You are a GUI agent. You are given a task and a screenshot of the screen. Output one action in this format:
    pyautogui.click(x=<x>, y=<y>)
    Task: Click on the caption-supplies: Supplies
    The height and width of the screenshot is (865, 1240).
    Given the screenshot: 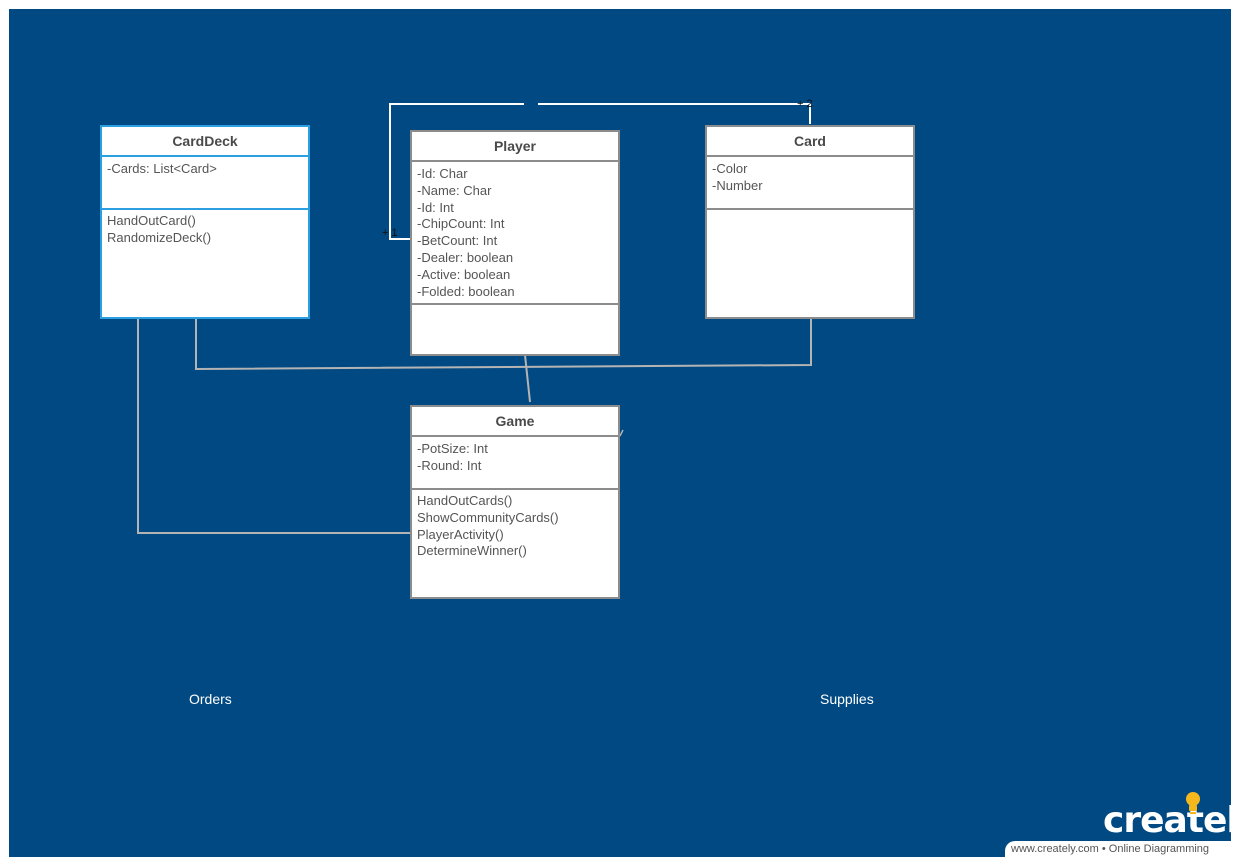 What is the action you would take?
    pyautogui.click(x=847, y=699)
    